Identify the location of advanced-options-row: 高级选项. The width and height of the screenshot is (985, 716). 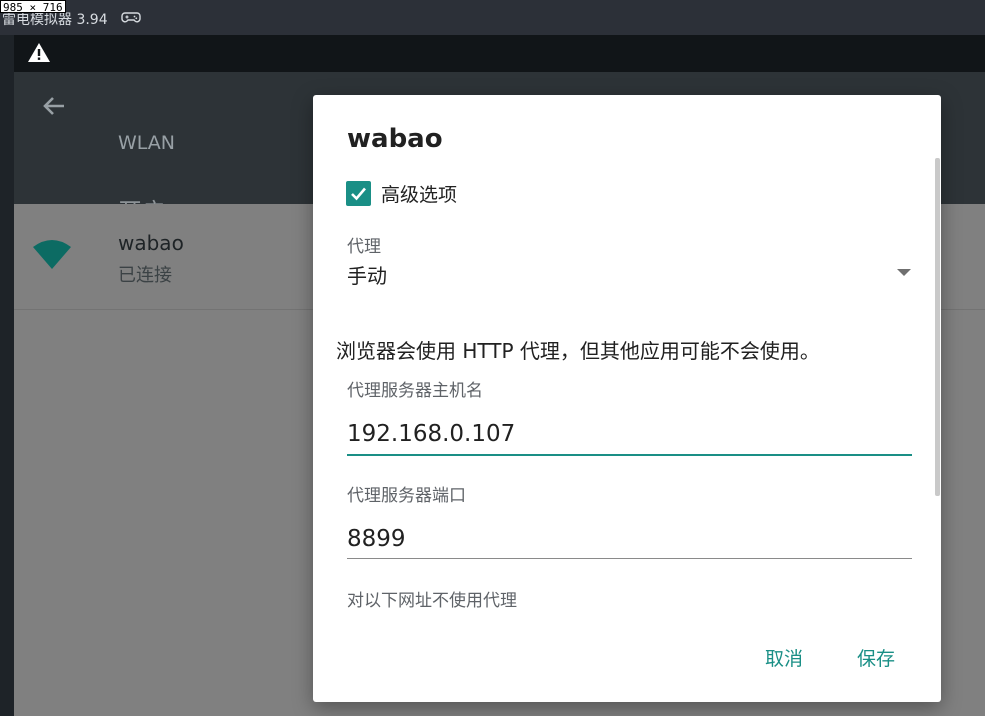
(401, 193).